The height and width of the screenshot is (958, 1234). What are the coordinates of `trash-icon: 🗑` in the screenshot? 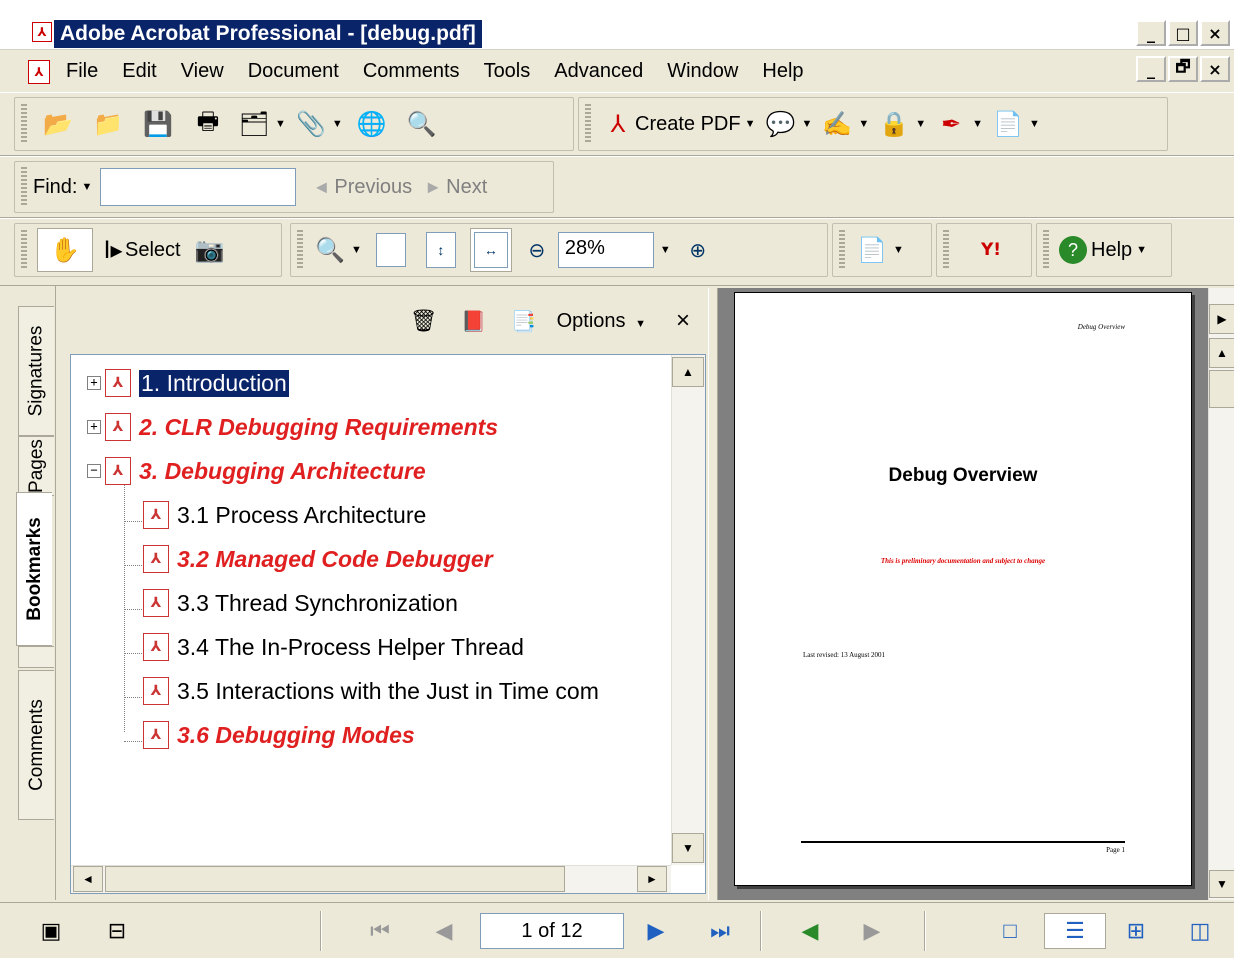 It's located at (424, 321).